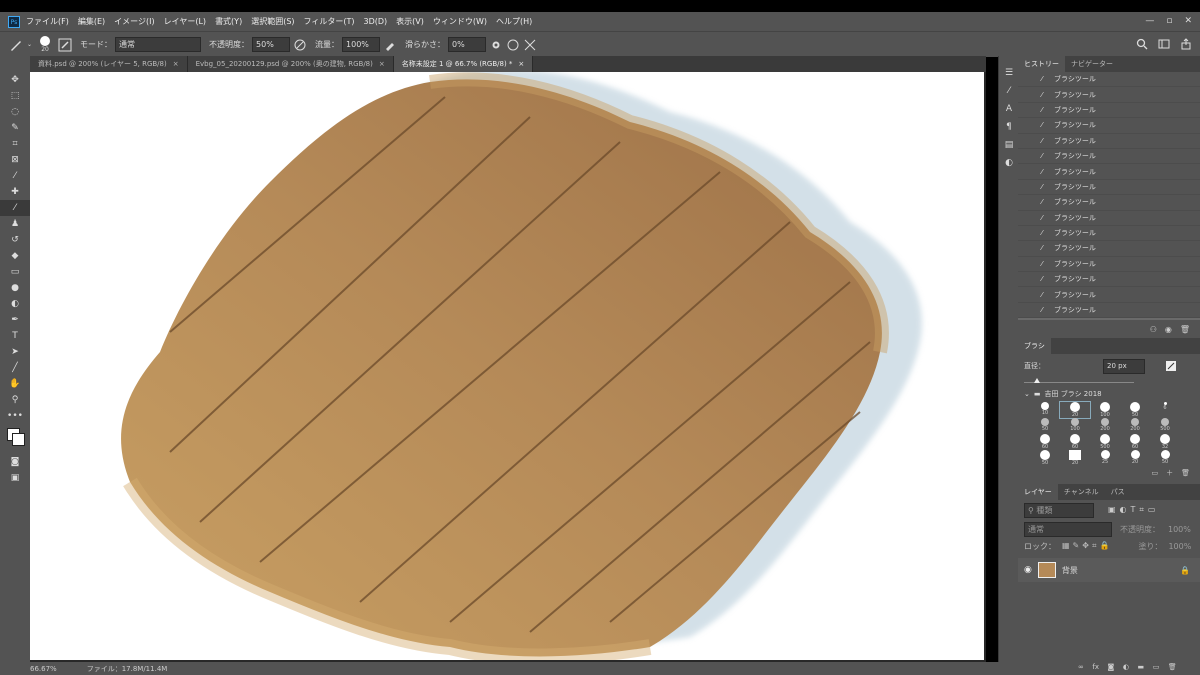 The image size is (1200, 675). Describe the element at coordinates (1165, 442) in the screenshot. I see `brush-preset: 32` at that location.